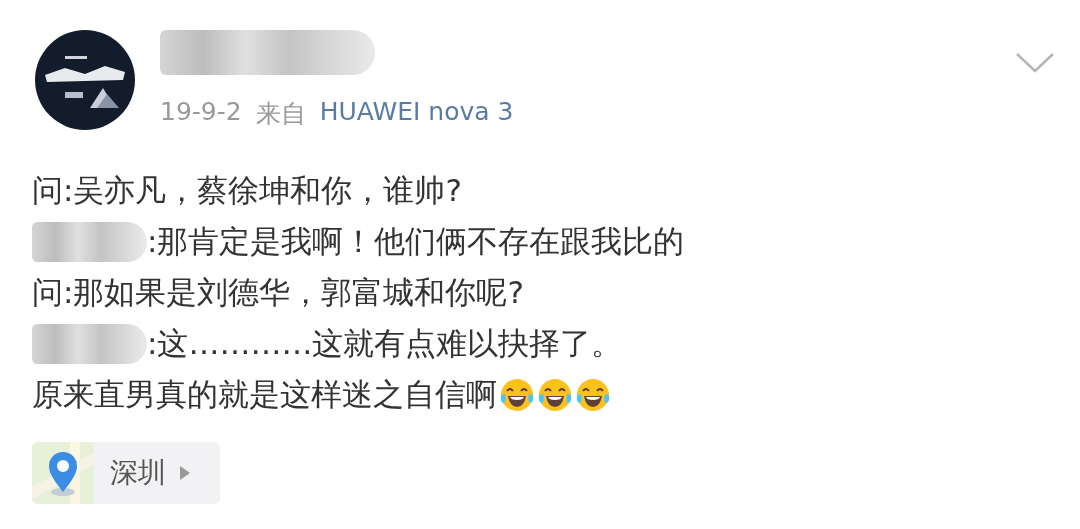 The image size is (1080, 529). What do you see at coordinates (201, 112) in the screenshot?
I see `post-date: 19-9-2` at bounding box center [201, 112].